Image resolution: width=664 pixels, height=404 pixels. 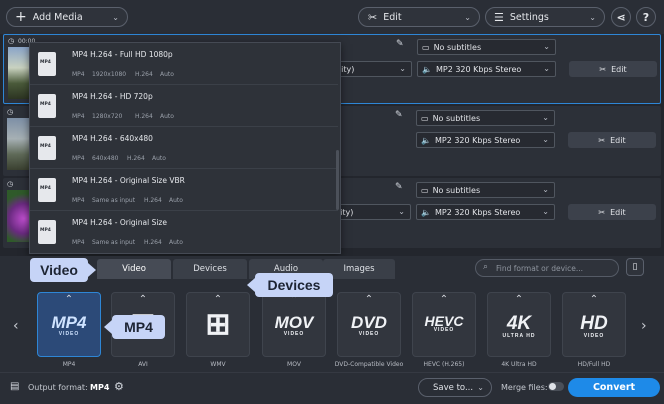 What do you see at coordinates (122, 54) in the screenshot?
I see `preset-title: MP4 H.264 - Full HD 1080p` at bounding box center [122, 54].